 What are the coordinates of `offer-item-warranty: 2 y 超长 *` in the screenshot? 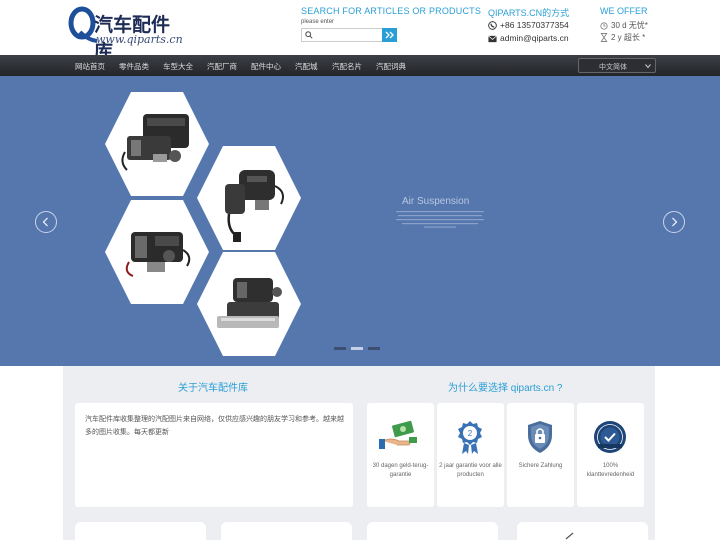 It's located at (622, 37).